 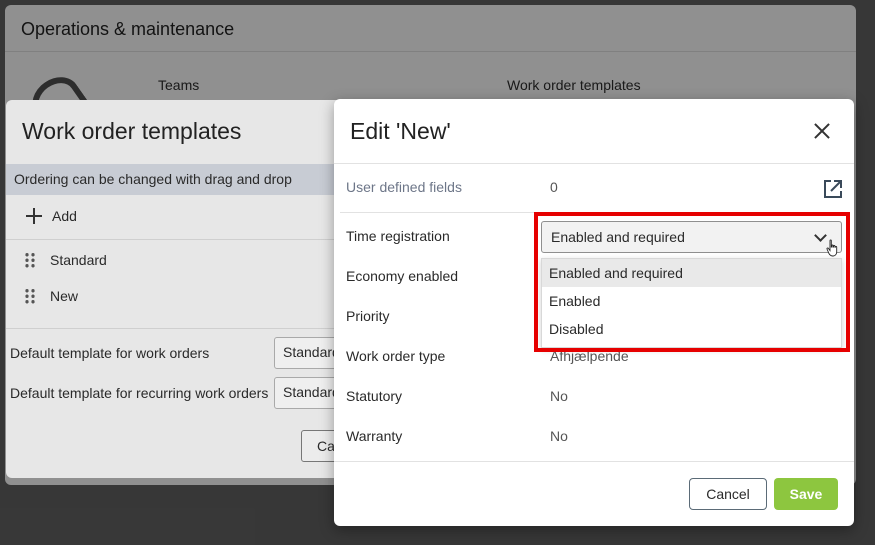 What do you see at coordinates (820, 235) in the screenshot?
I see `chevron-down-icon` at bounding box center [820, 235].